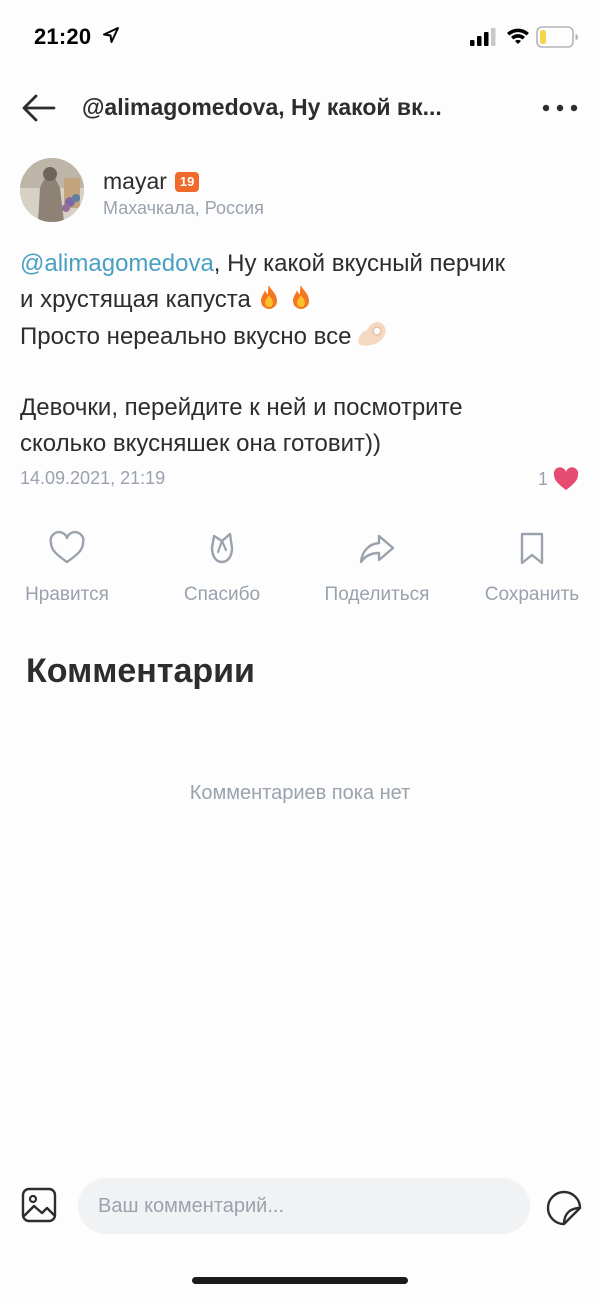 This screenshot has height=1298, width=600. What do you see at coordinates (201, 443) in the screenshot?
I see `post-line-5: сколько вкусняшек она готовит))` at bounding box center [201, 443].